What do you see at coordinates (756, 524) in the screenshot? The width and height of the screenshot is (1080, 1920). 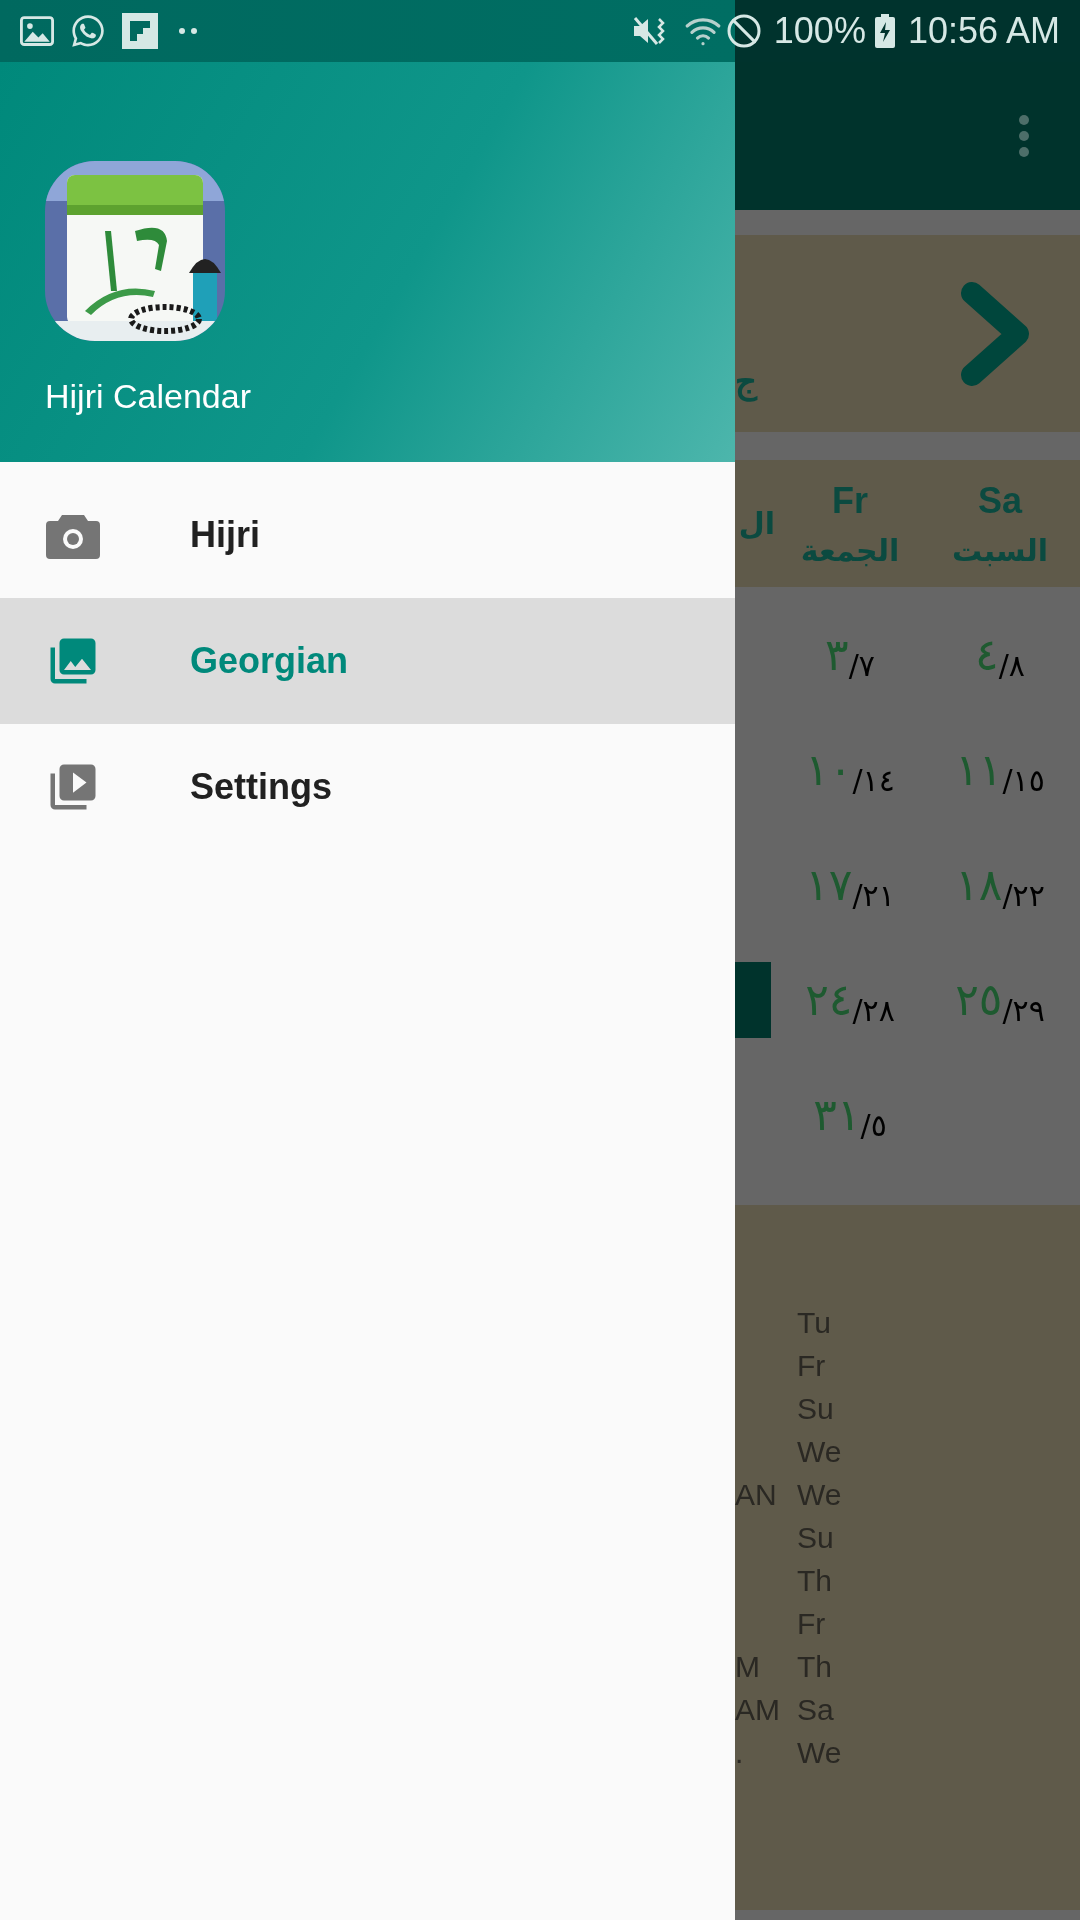 I see `weekday-arabic-label: ال` at bounding box center [756, 524].